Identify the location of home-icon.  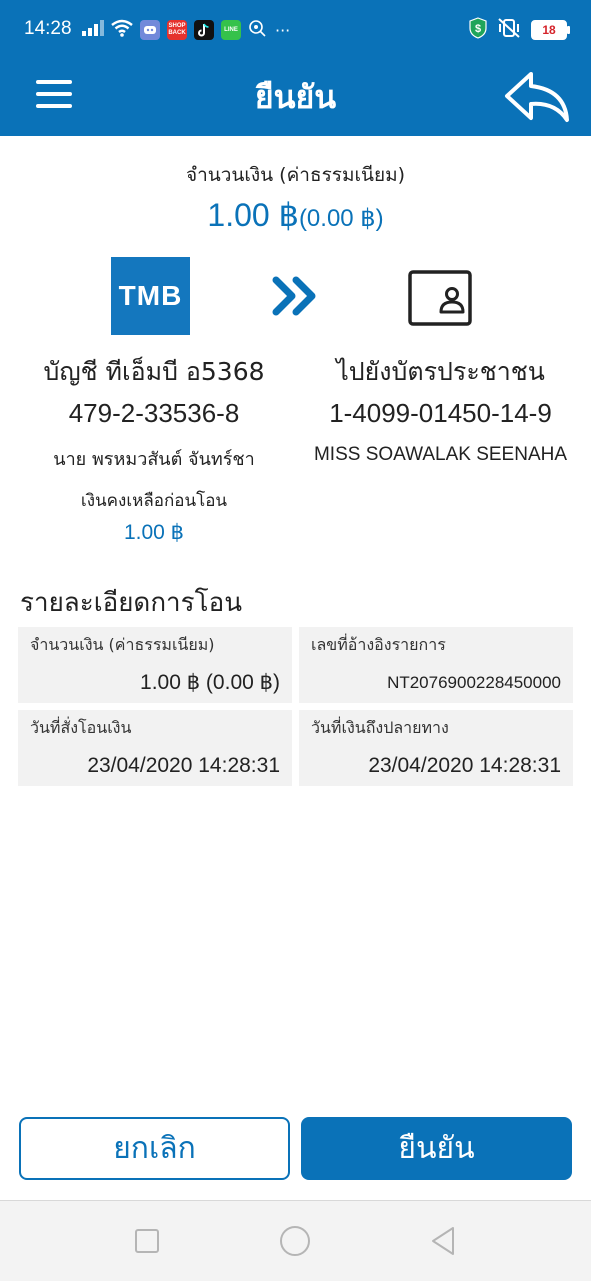
(295, 1241).